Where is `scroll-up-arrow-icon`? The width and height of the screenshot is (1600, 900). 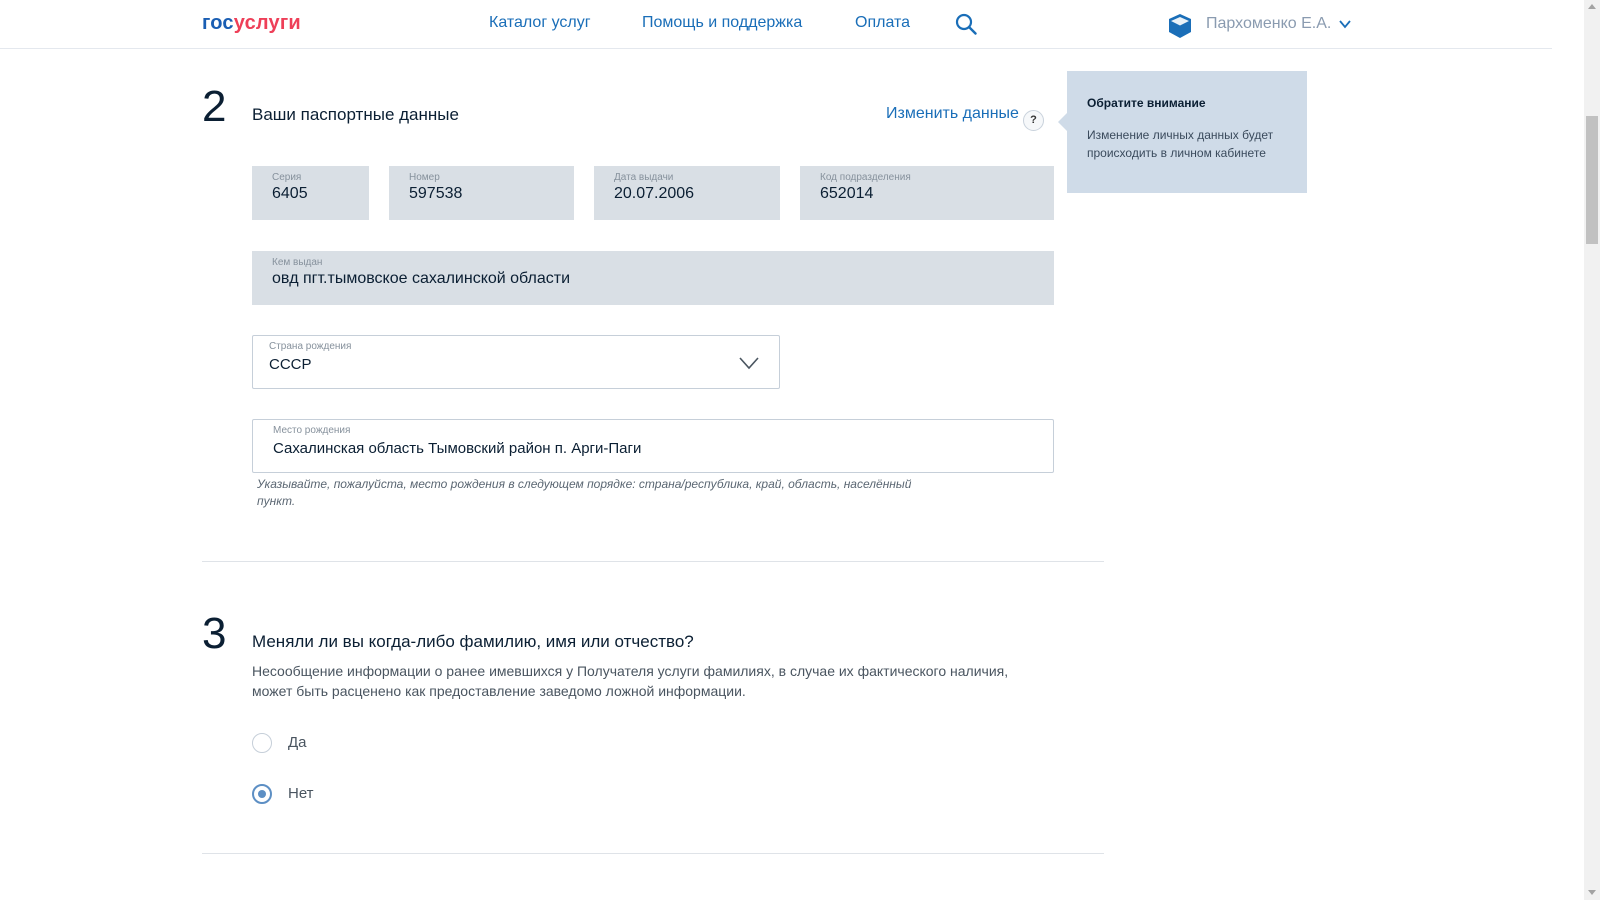 scroll-up-arrow-icon is located at coordinates (1592, 6).